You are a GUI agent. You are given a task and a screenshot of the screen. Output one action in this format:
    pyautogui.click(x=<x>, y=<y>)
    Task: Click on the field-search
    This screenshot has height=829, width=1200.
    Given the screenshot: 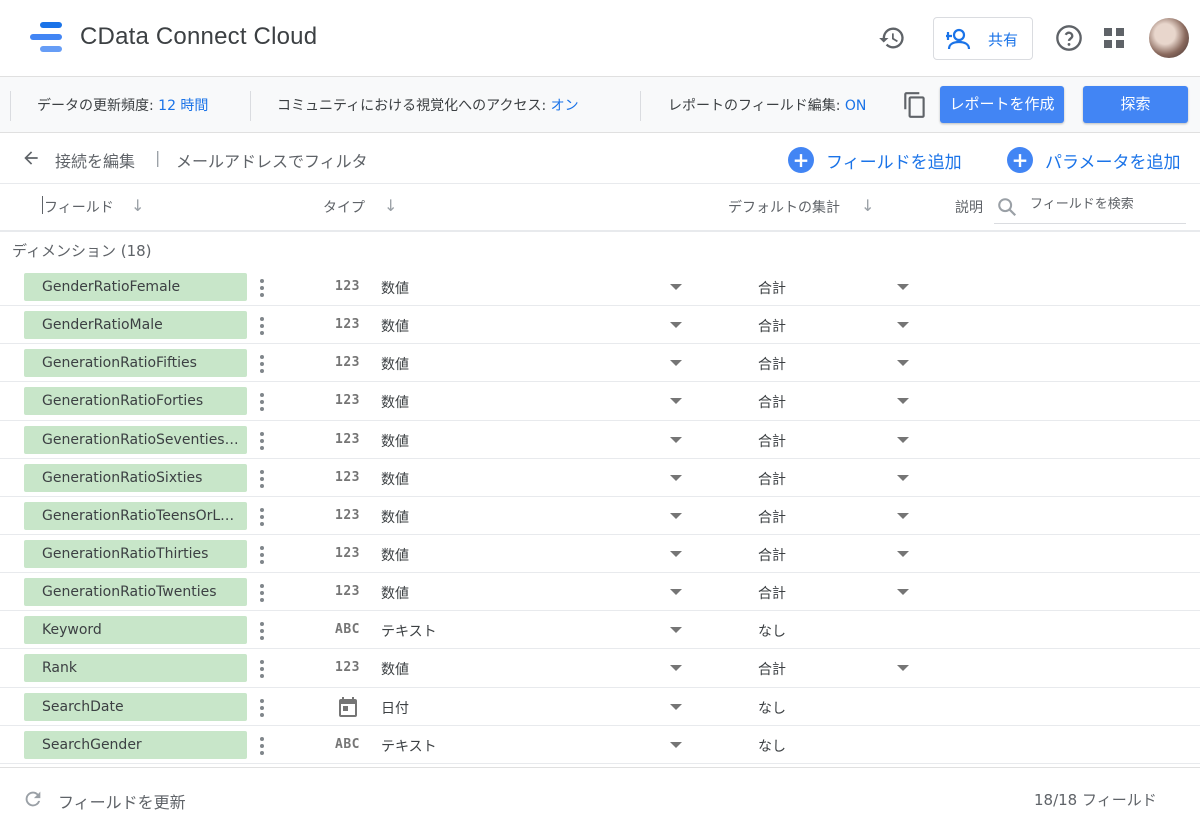 What is the action you would take?
    pyautogui.click(x=1090, y=208)
    